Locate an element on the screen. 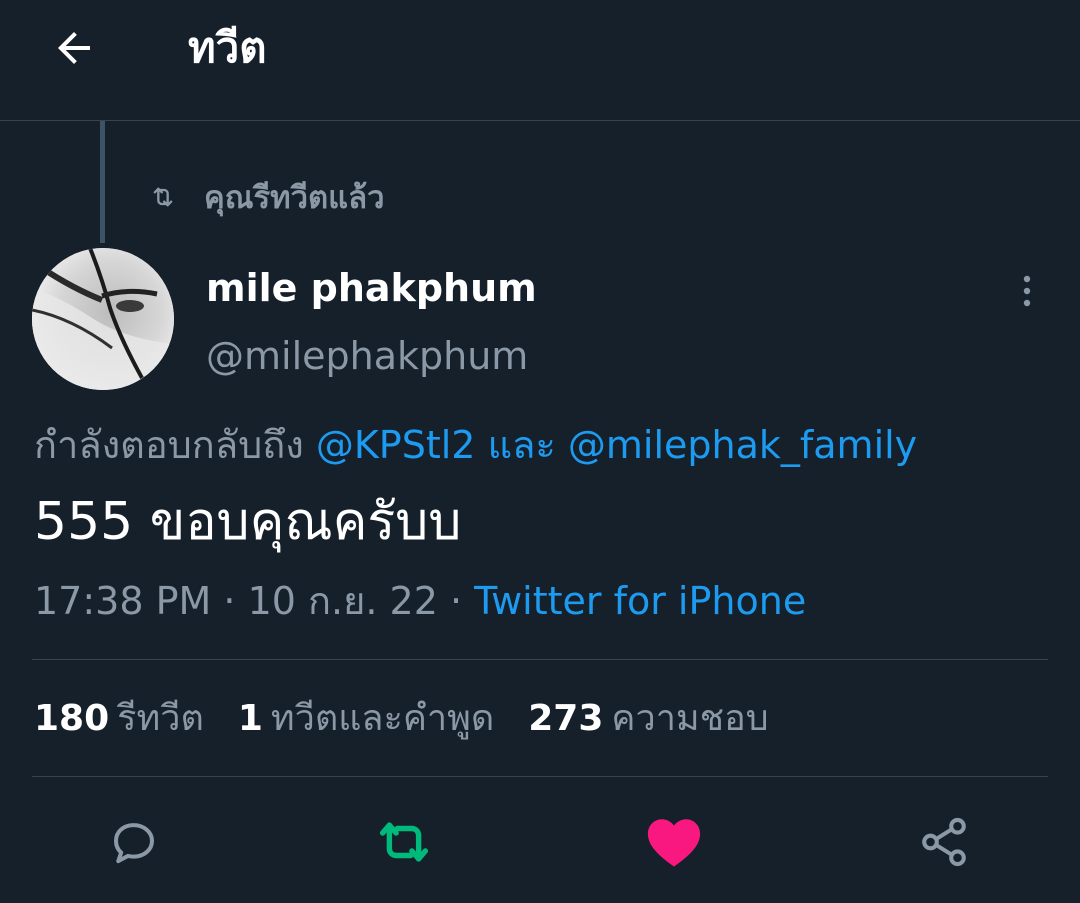  likes-label: ความชอบ is located at coordinates (690, 718).